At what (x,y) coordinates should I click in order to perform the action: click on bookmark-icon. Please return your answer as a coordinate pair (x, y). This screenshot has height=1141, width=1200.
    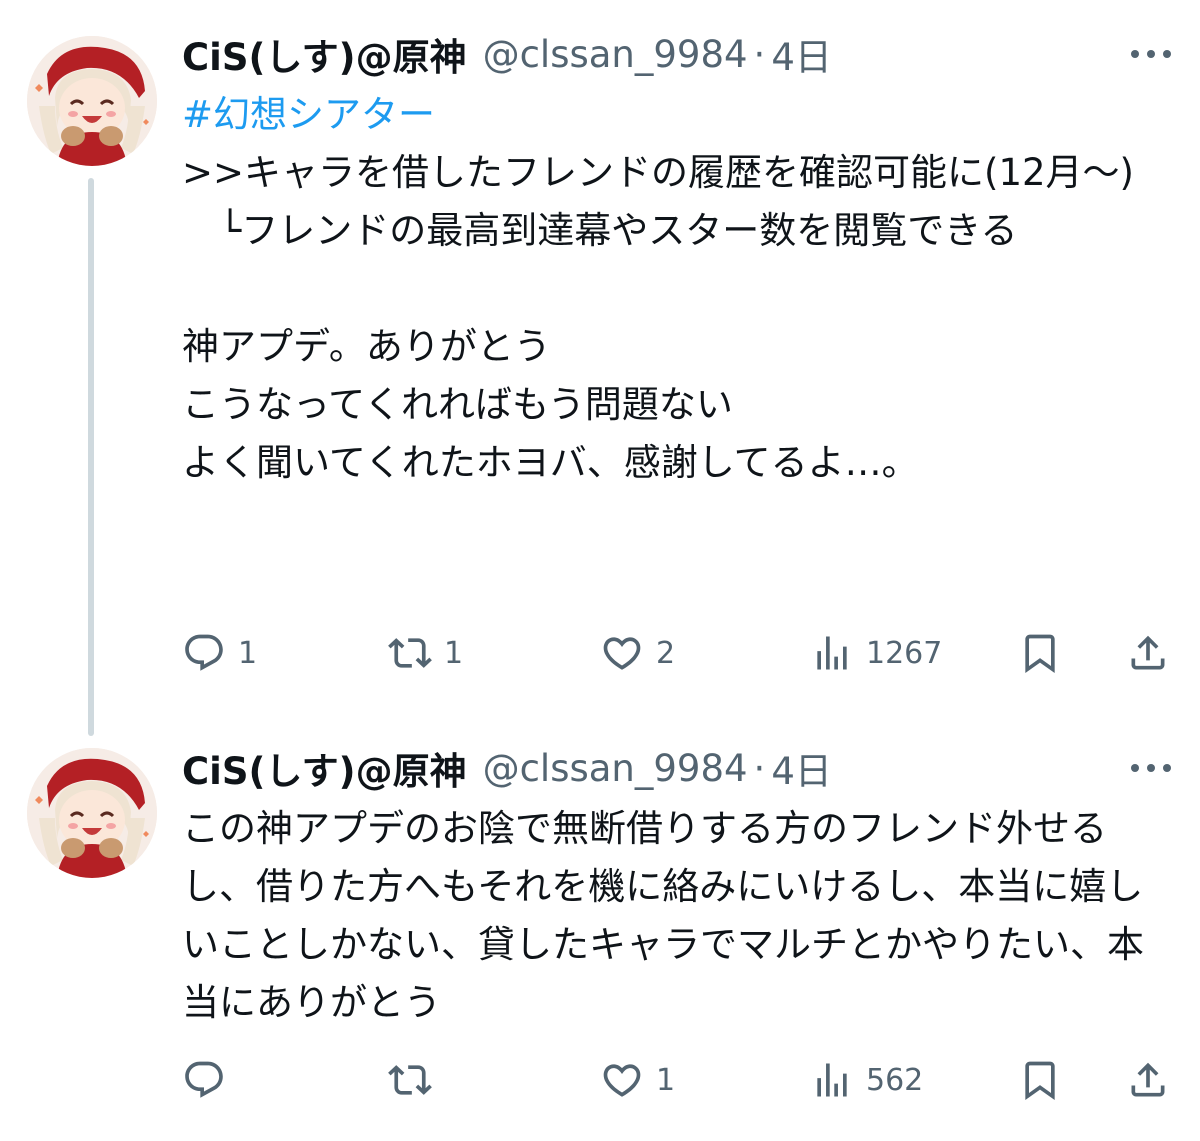
    Looking at the image, I should click on (1040, 1080).